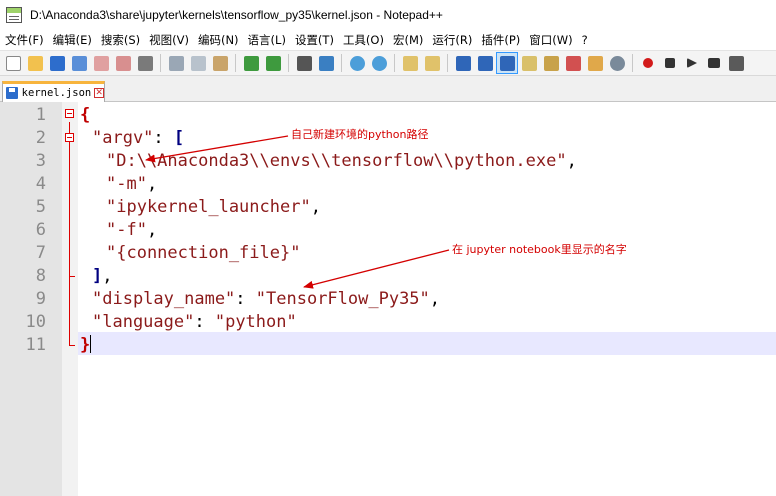 The image size is (776, 496). I want to click on line-number: 8, so click(40, 276).